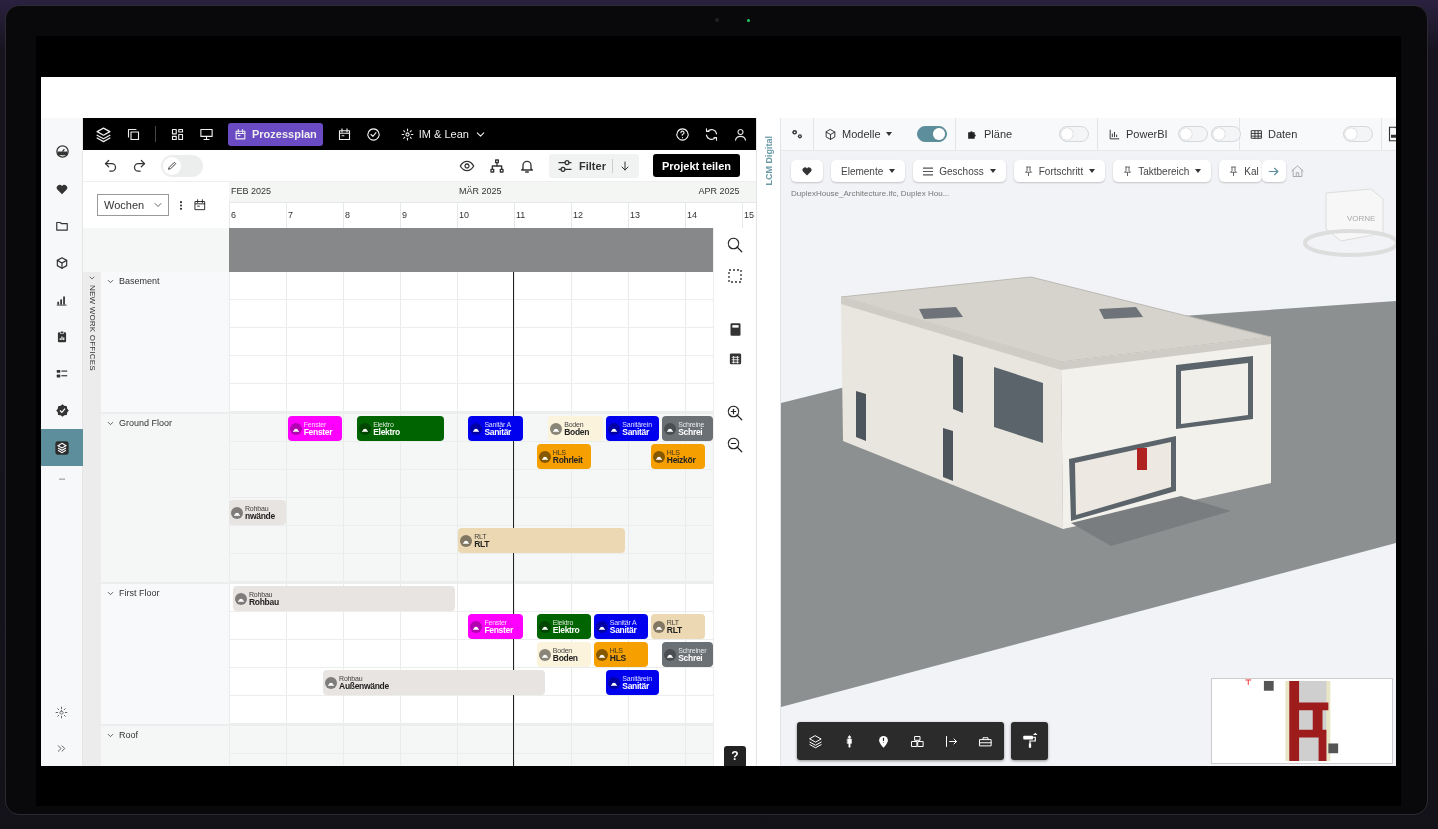  I want to click on user-icon, so click(740, 134).